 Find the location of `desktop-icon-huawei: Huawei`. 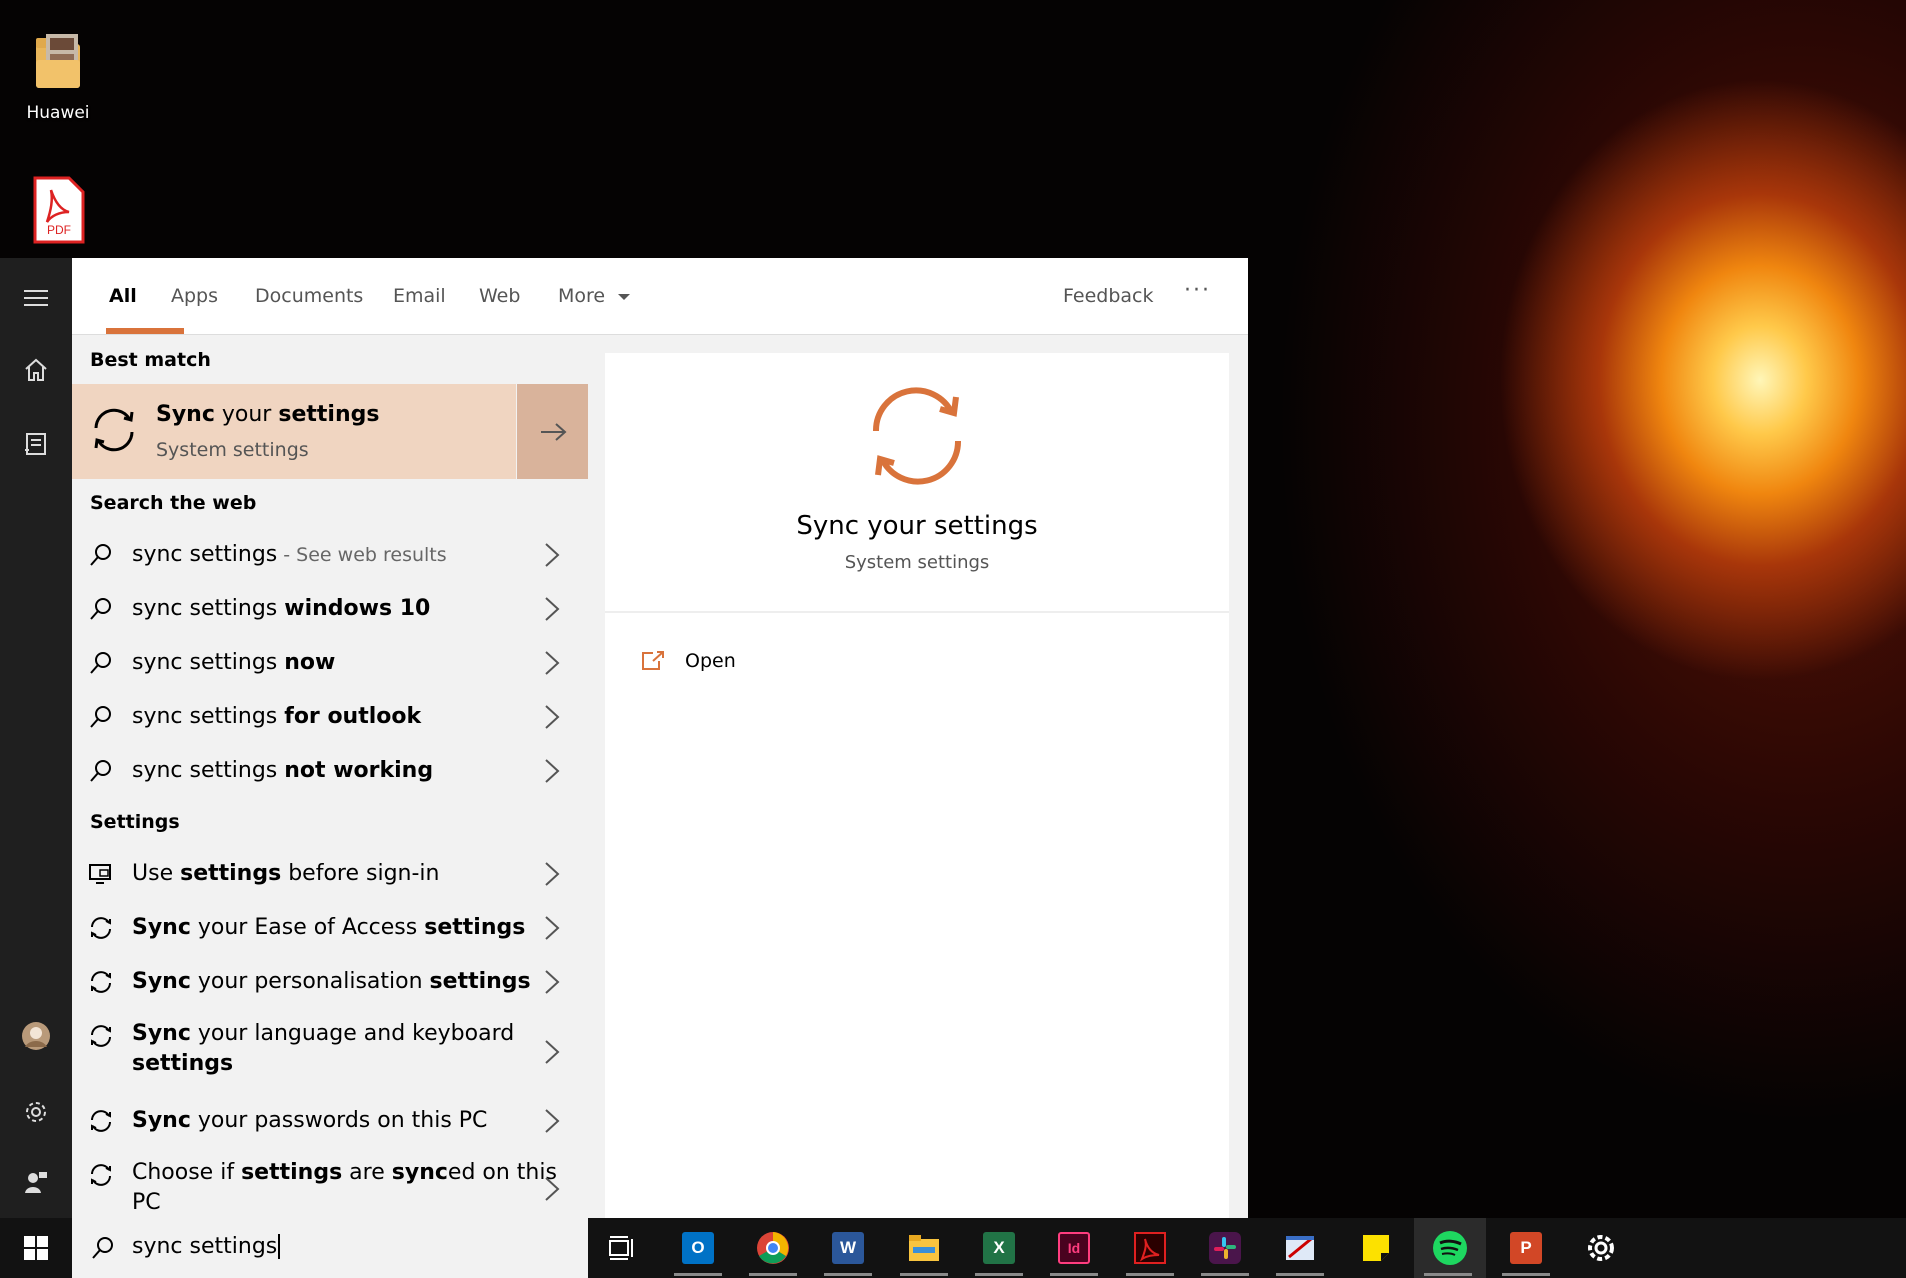

desktop-icon-huawei: Huawei is located at coordinates (58, 76).